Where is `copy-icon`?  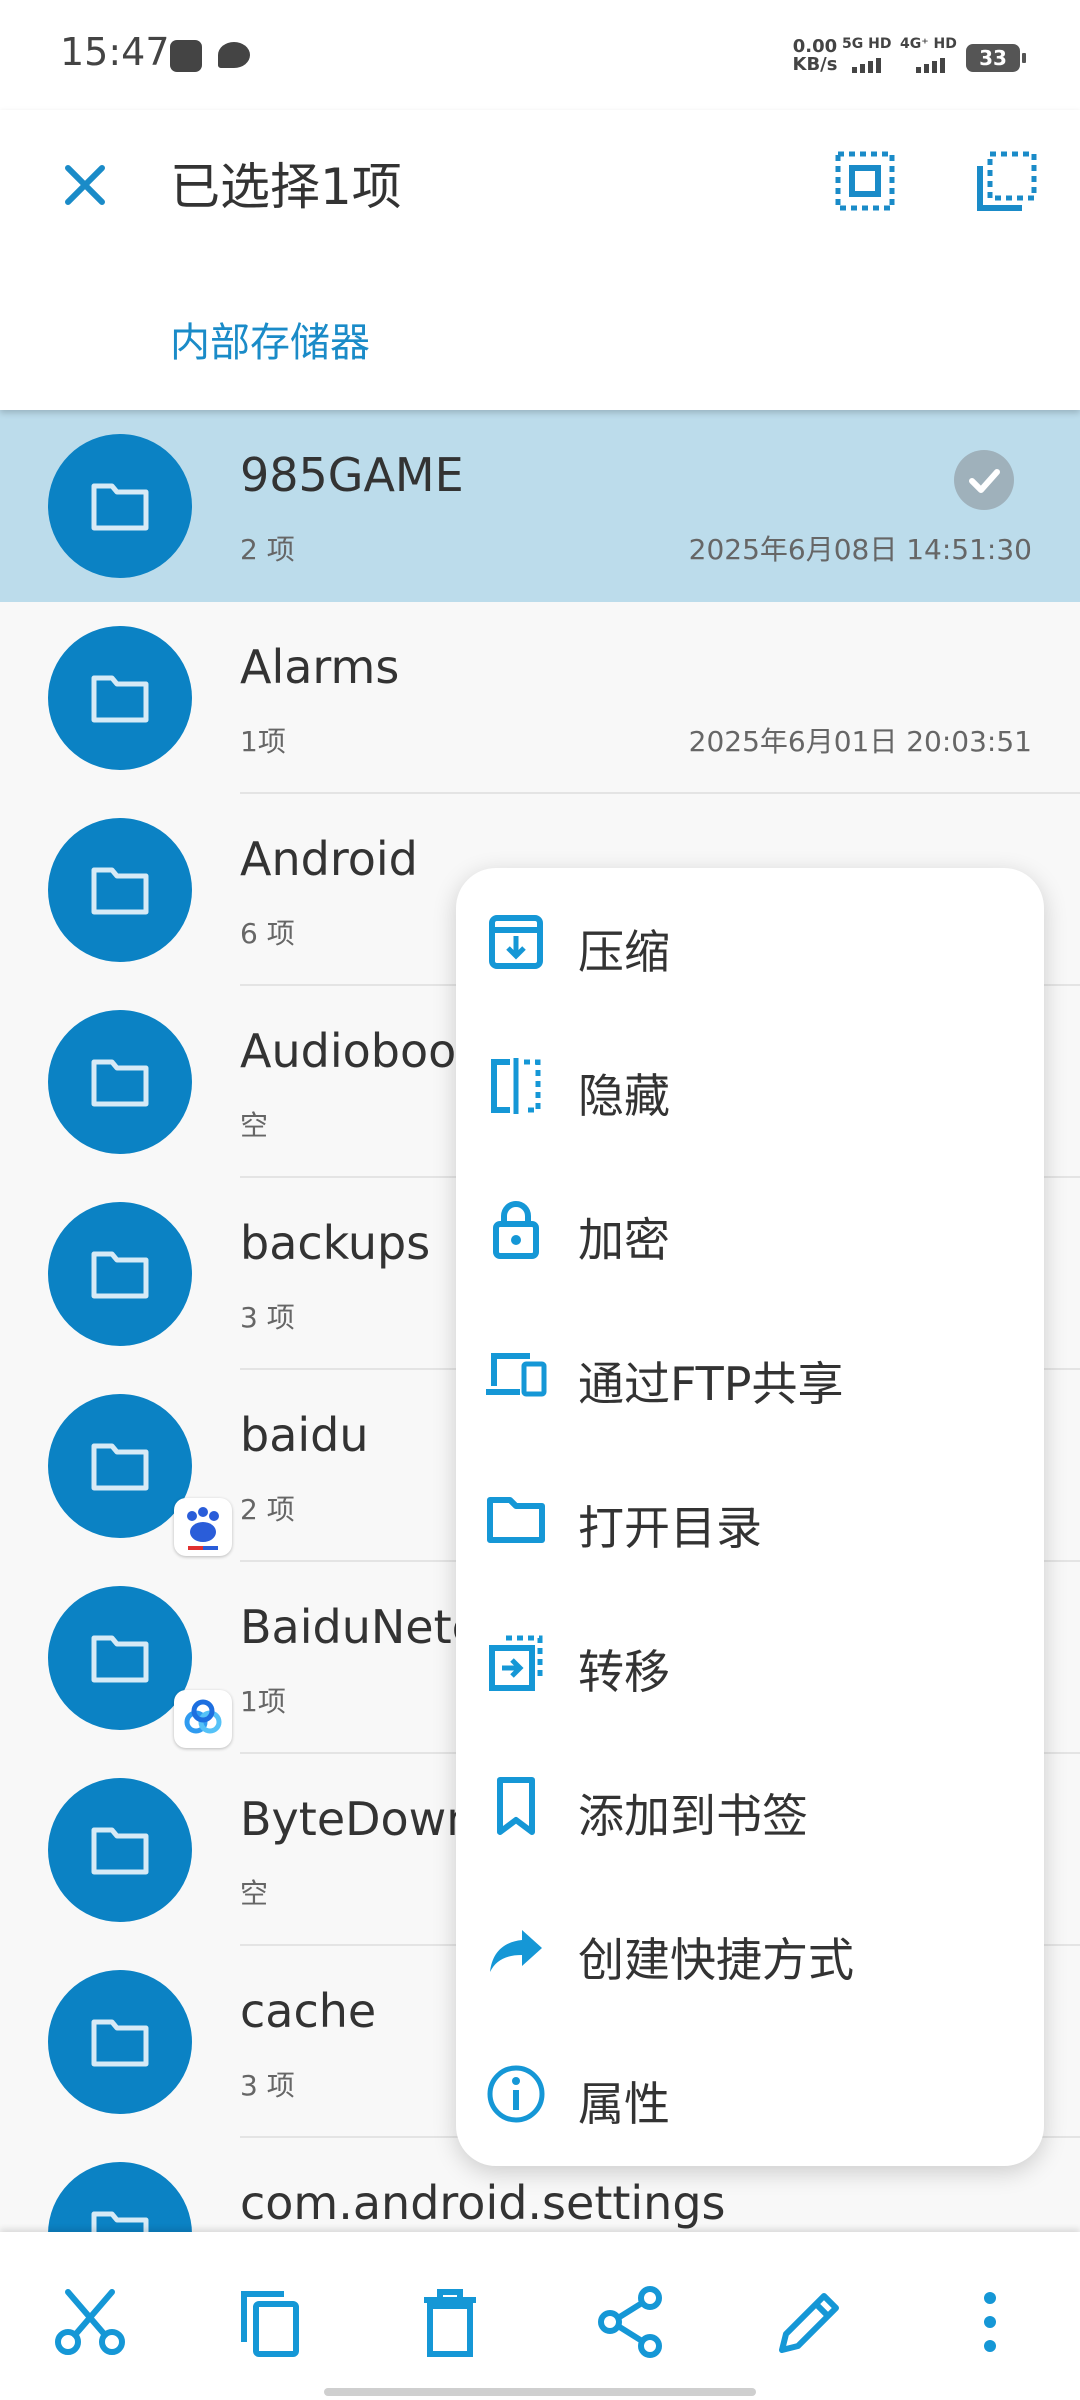 copy-icon is located at coordinates (270, 2324).